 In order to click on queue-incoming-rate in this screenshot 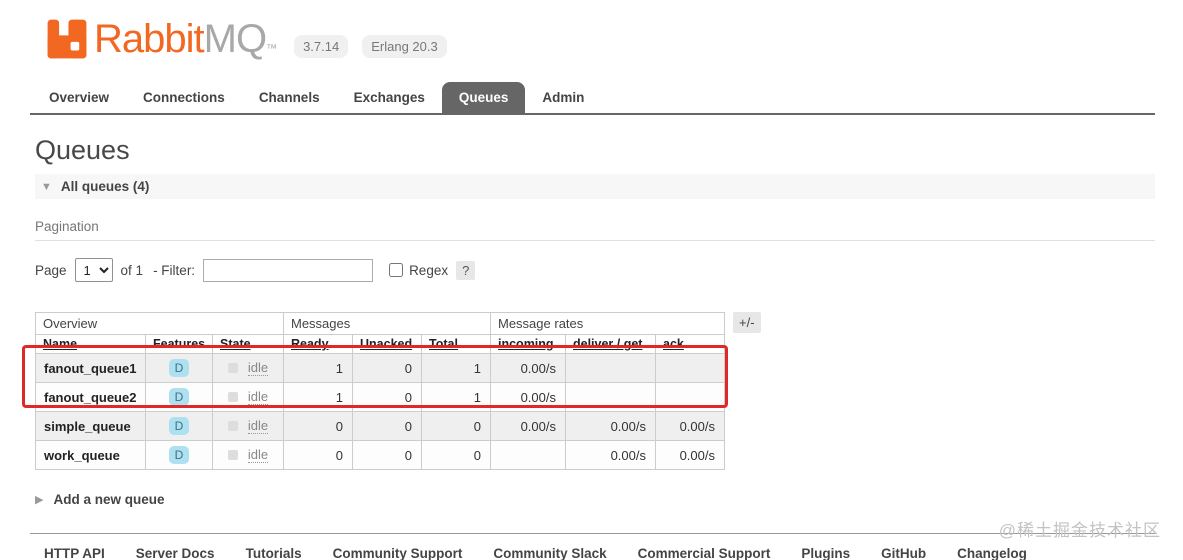, I will do `click(528, 455)`.